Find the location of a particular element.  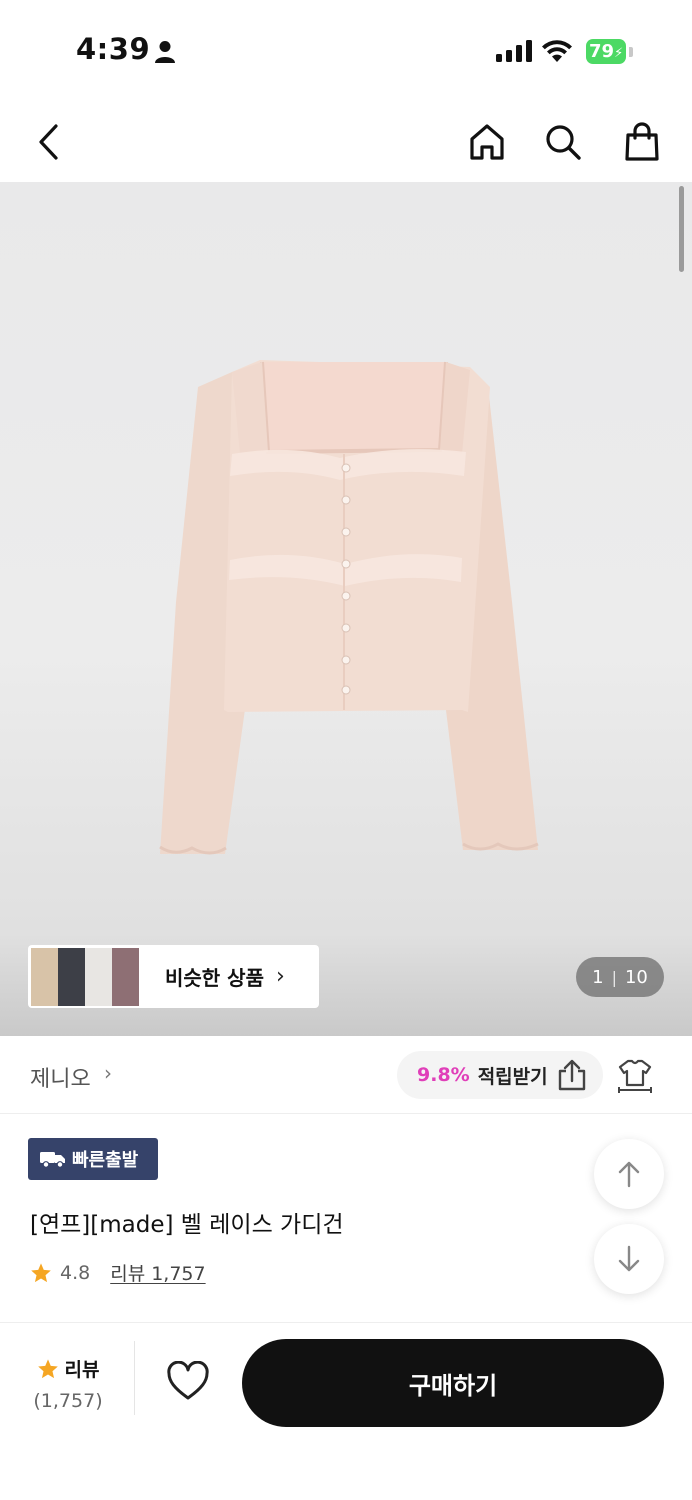

fast-shipping-badge: 빠른출발 is located at coordinates (93, 1159).